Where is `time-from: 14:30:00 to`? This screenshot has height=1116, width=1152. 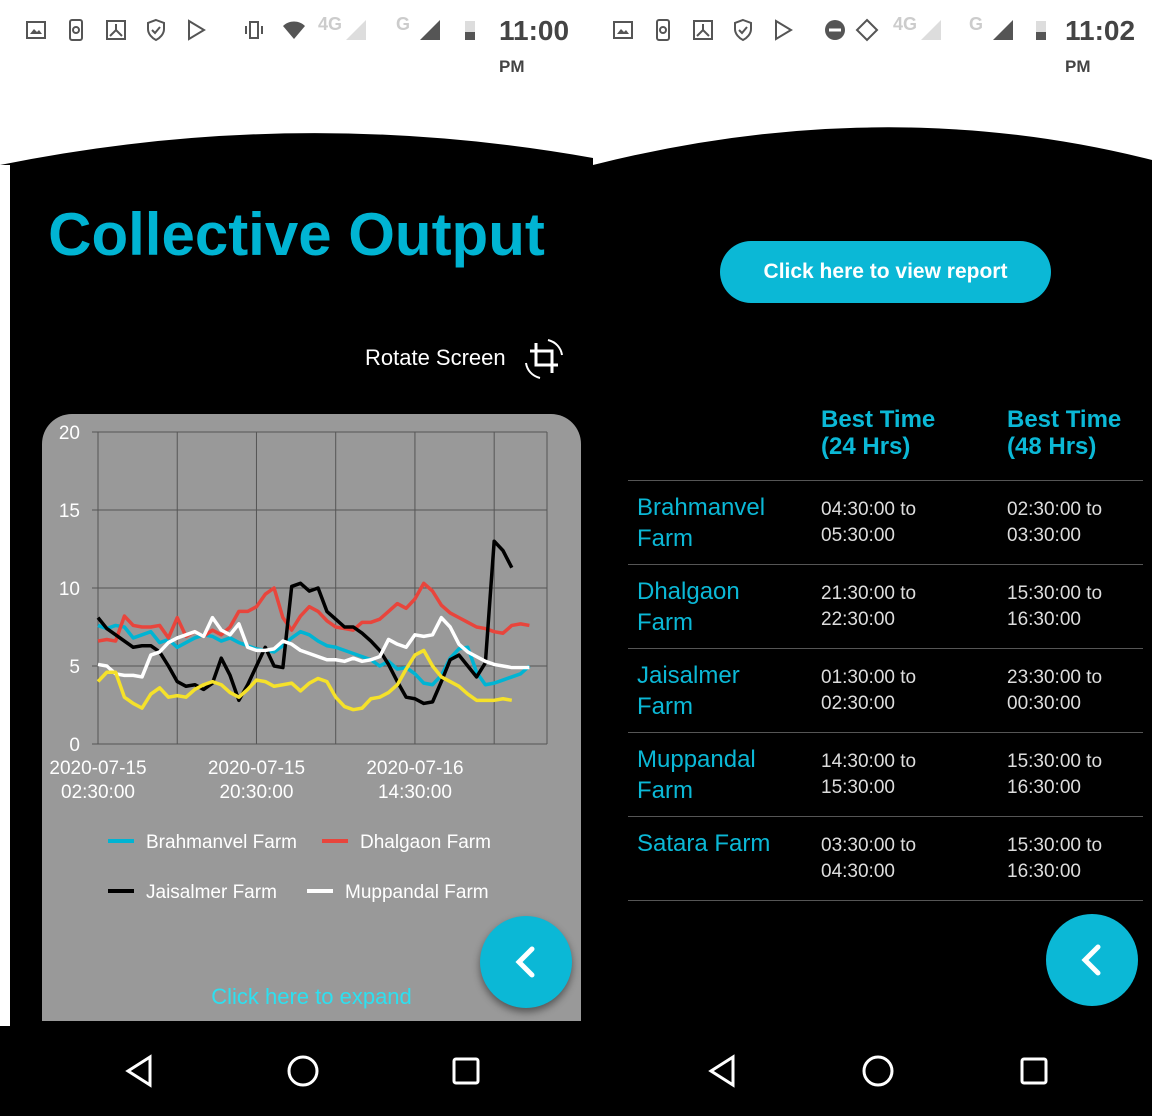
time-from: 14:30:00 to is located at coordinates (869, 761).